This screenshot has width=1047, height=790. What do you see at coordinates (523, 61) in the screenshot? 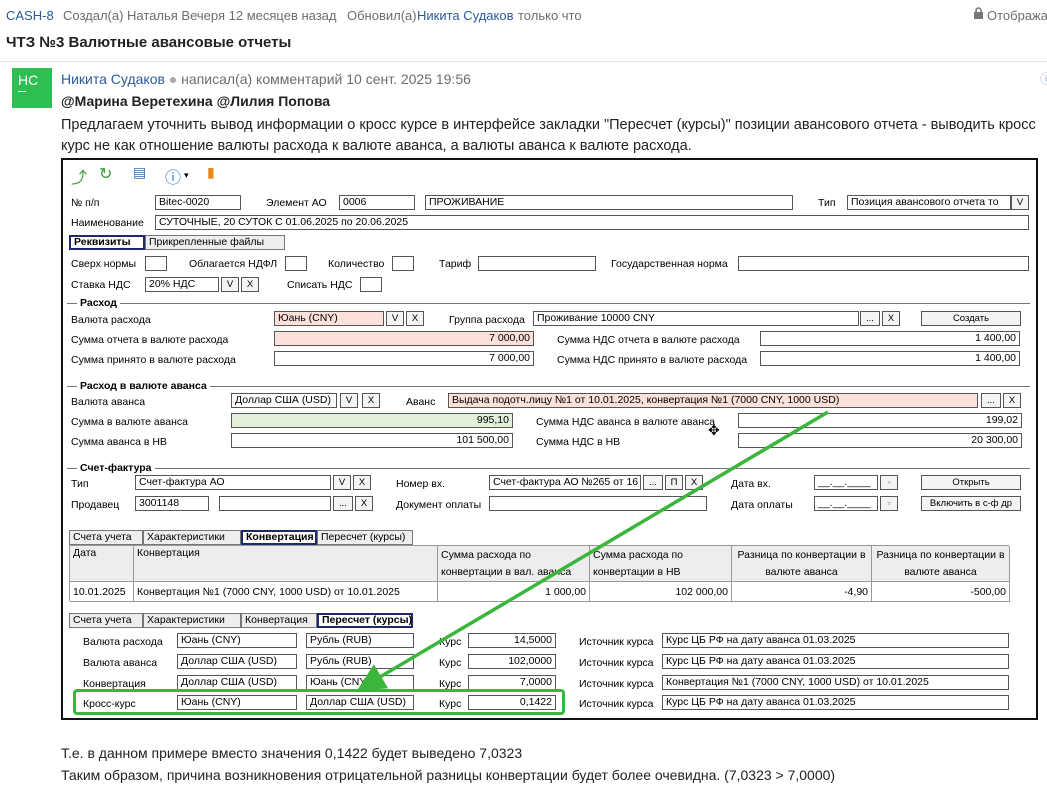
I see `divider` at bounding box center [523, 61].